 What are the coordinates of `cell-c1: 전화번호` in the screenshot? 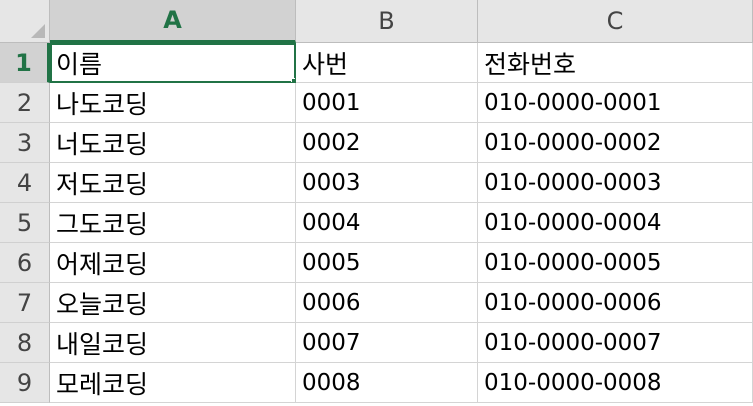 It's located at (615, 63).